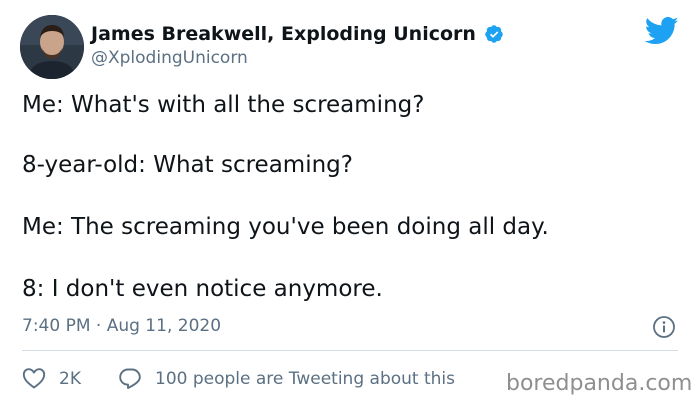 Image resolution: width=700 pixels, height=406 pixels. I want to click on like-count: 2K, so click(70, 379).